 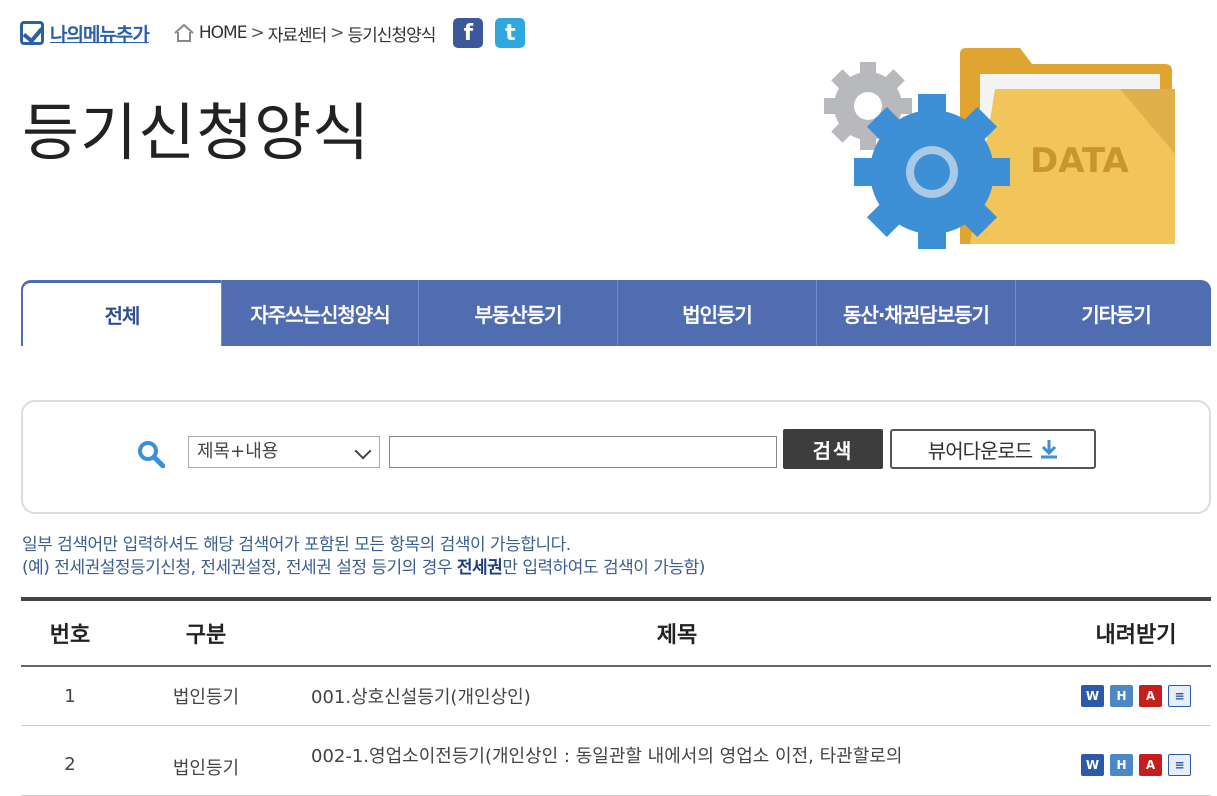 What do you see at coordinates (980, 450) in the screenshot?
I see `viewer-download-label: 뷰어다운로드` at bounding box center [980, 450].